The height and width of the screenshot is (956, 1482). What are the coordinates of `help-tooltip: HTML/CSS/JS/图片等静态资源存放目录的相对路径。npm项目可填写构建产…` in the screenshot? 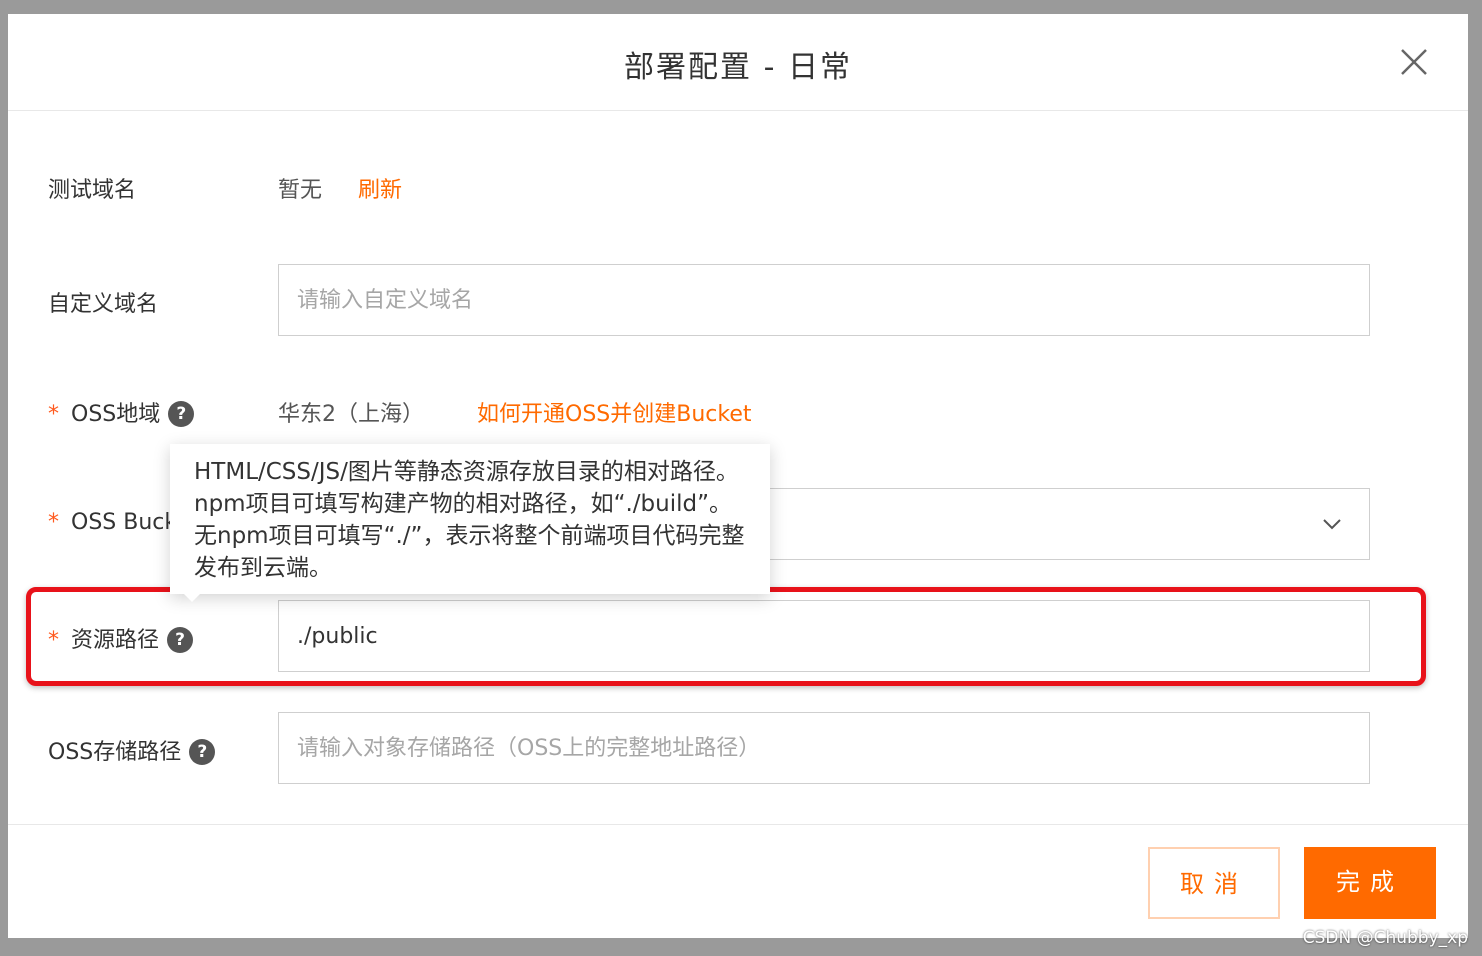 It's located at (470, 519).